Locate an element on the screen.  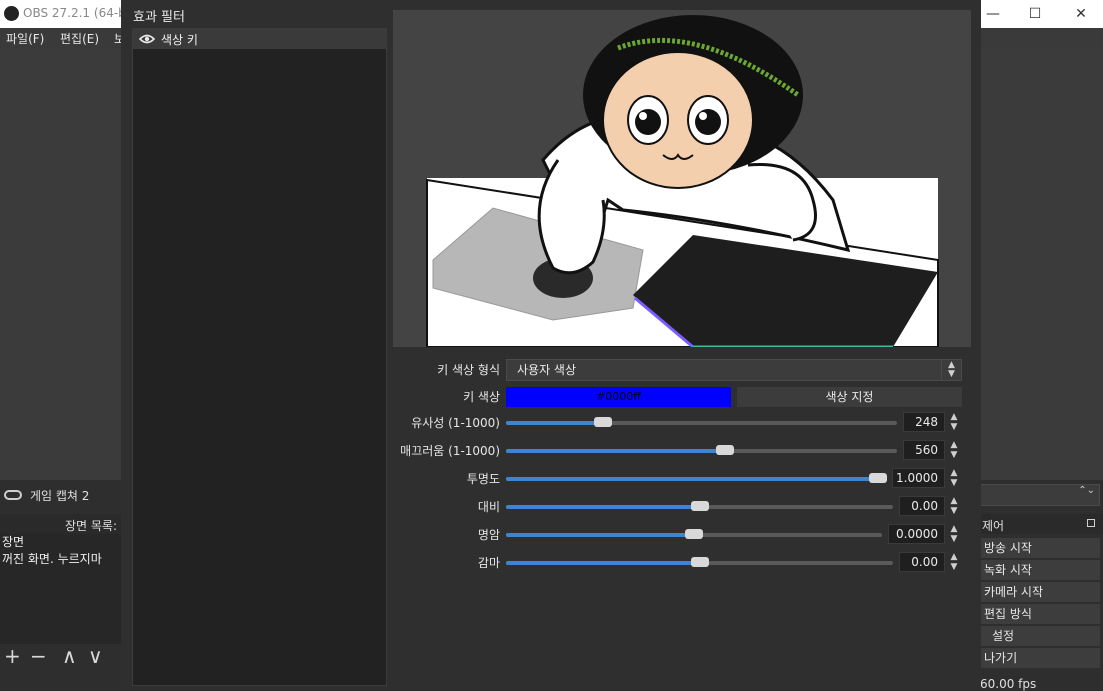
start-virtual-camera-button: 카메라 시작 is located at coordinates (1040, 592).